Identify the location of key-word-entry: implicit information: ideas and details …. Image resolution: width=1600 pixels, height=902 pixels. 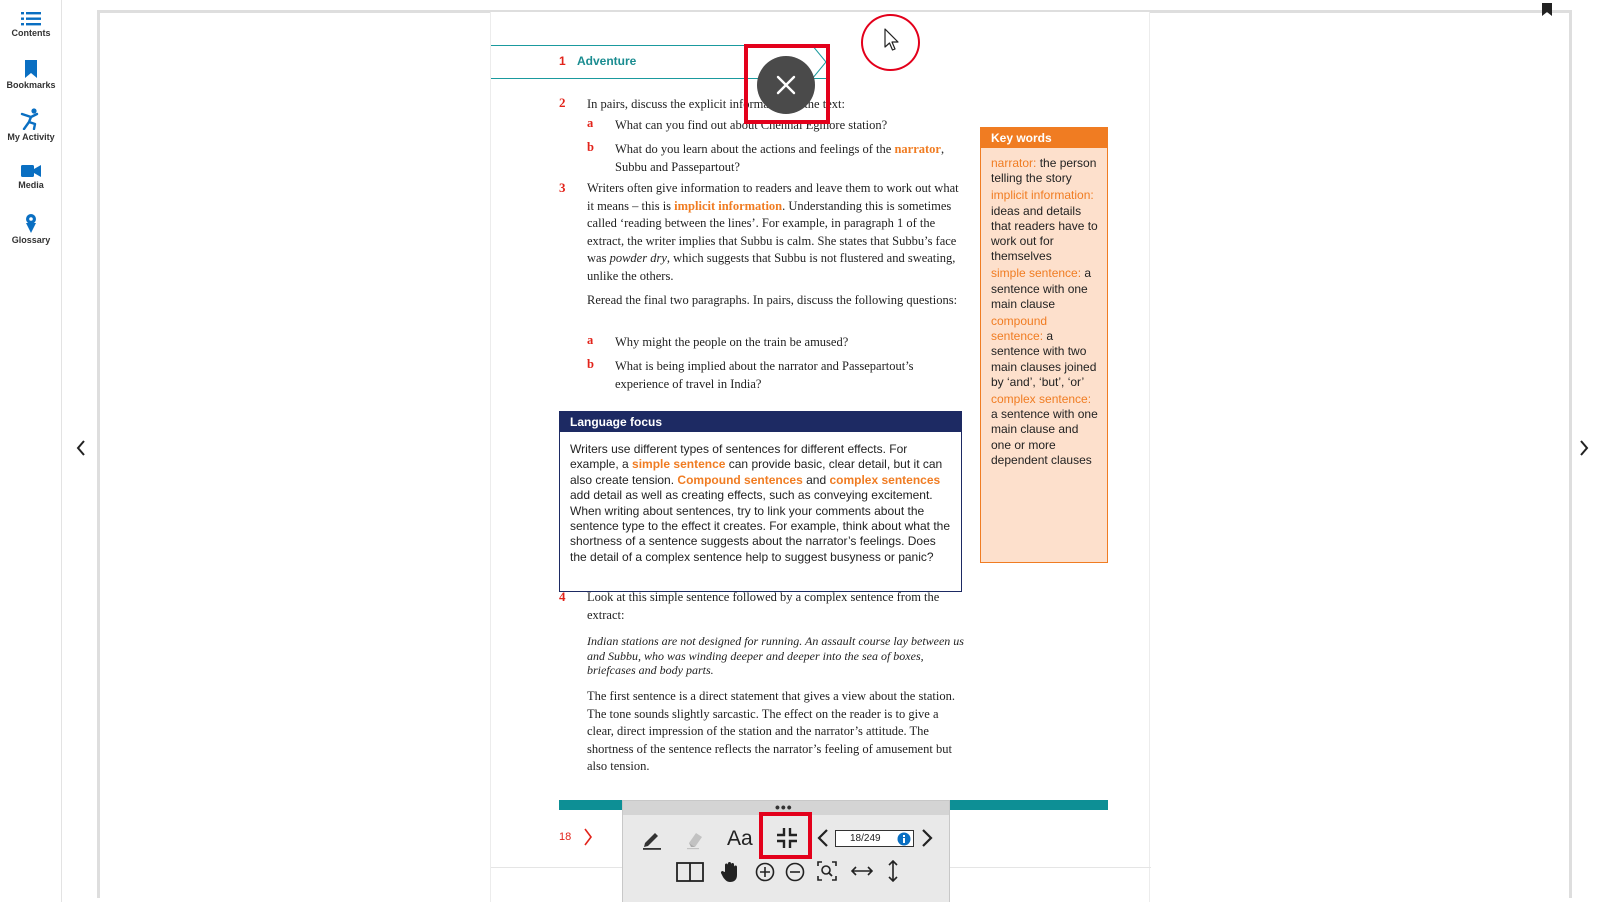
(1046, 226).